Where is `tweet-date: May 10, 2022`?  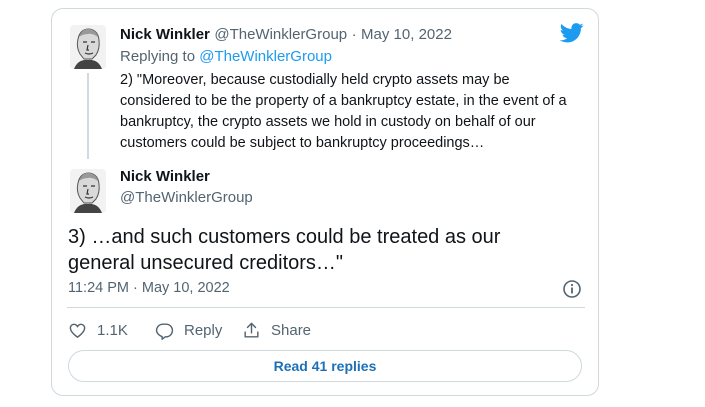
tweet-date: May 10, 2022 is located at coordinates (406, 34).